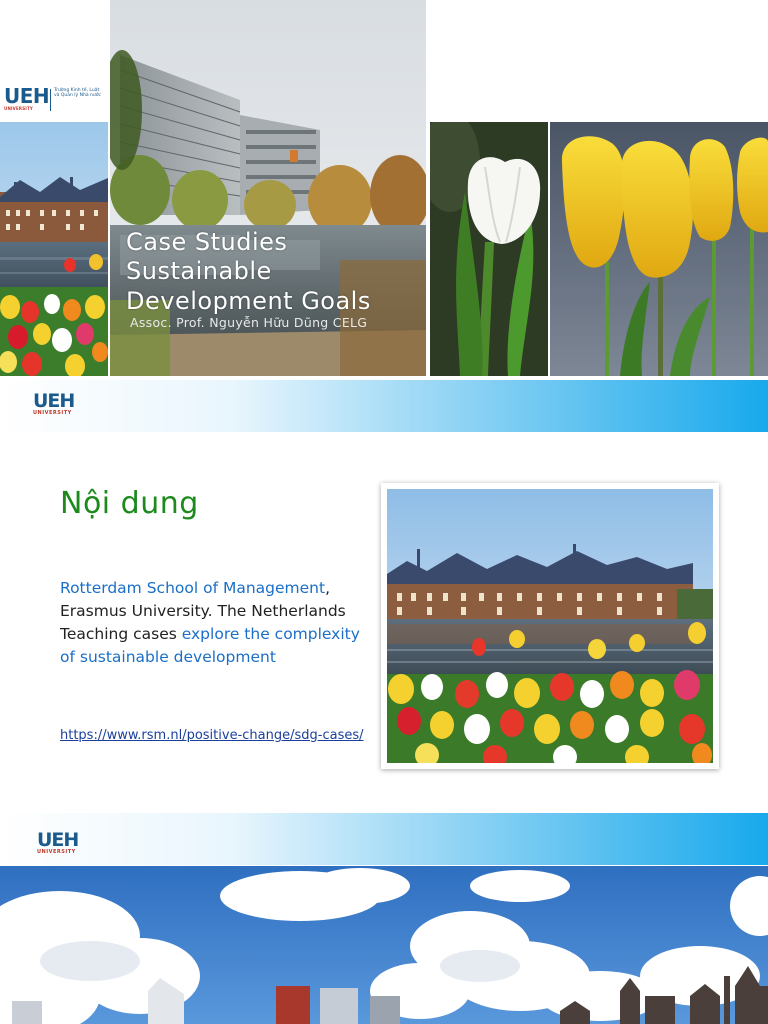 The height and width of the screenshot is (1024, 768). I want to click on yellow-tulips-illustration, so click(659, 249).